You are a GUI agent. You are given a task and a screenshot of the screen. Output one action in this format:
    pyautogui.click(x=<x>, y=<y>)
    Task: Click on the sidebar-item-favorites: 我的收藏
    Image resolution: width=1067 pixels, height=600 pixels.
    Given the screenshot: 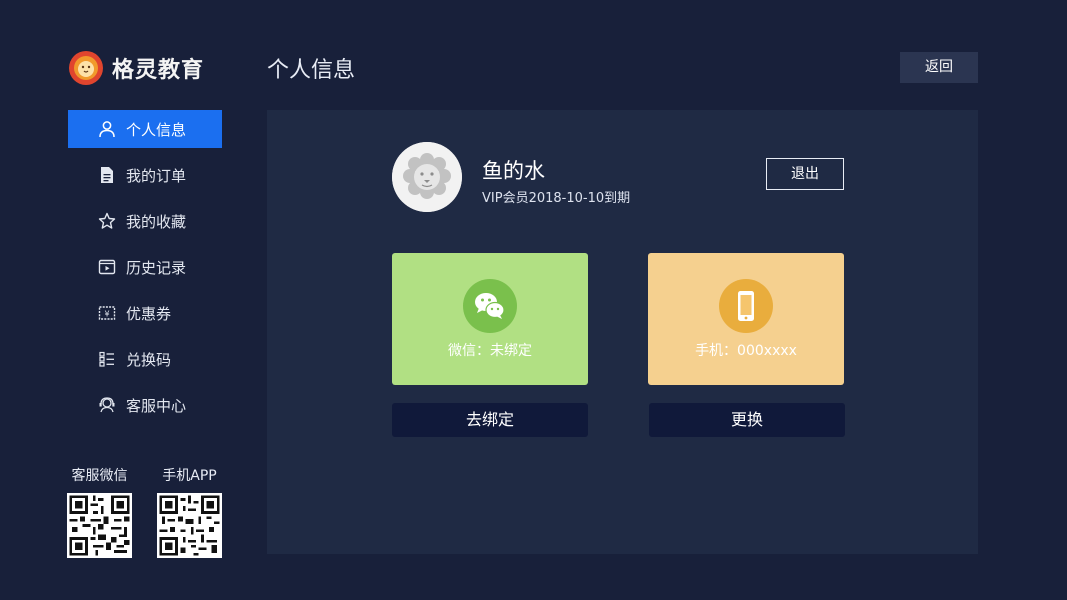 What is the action you would take?
    pyautogui.click(x=145, y=221)
    